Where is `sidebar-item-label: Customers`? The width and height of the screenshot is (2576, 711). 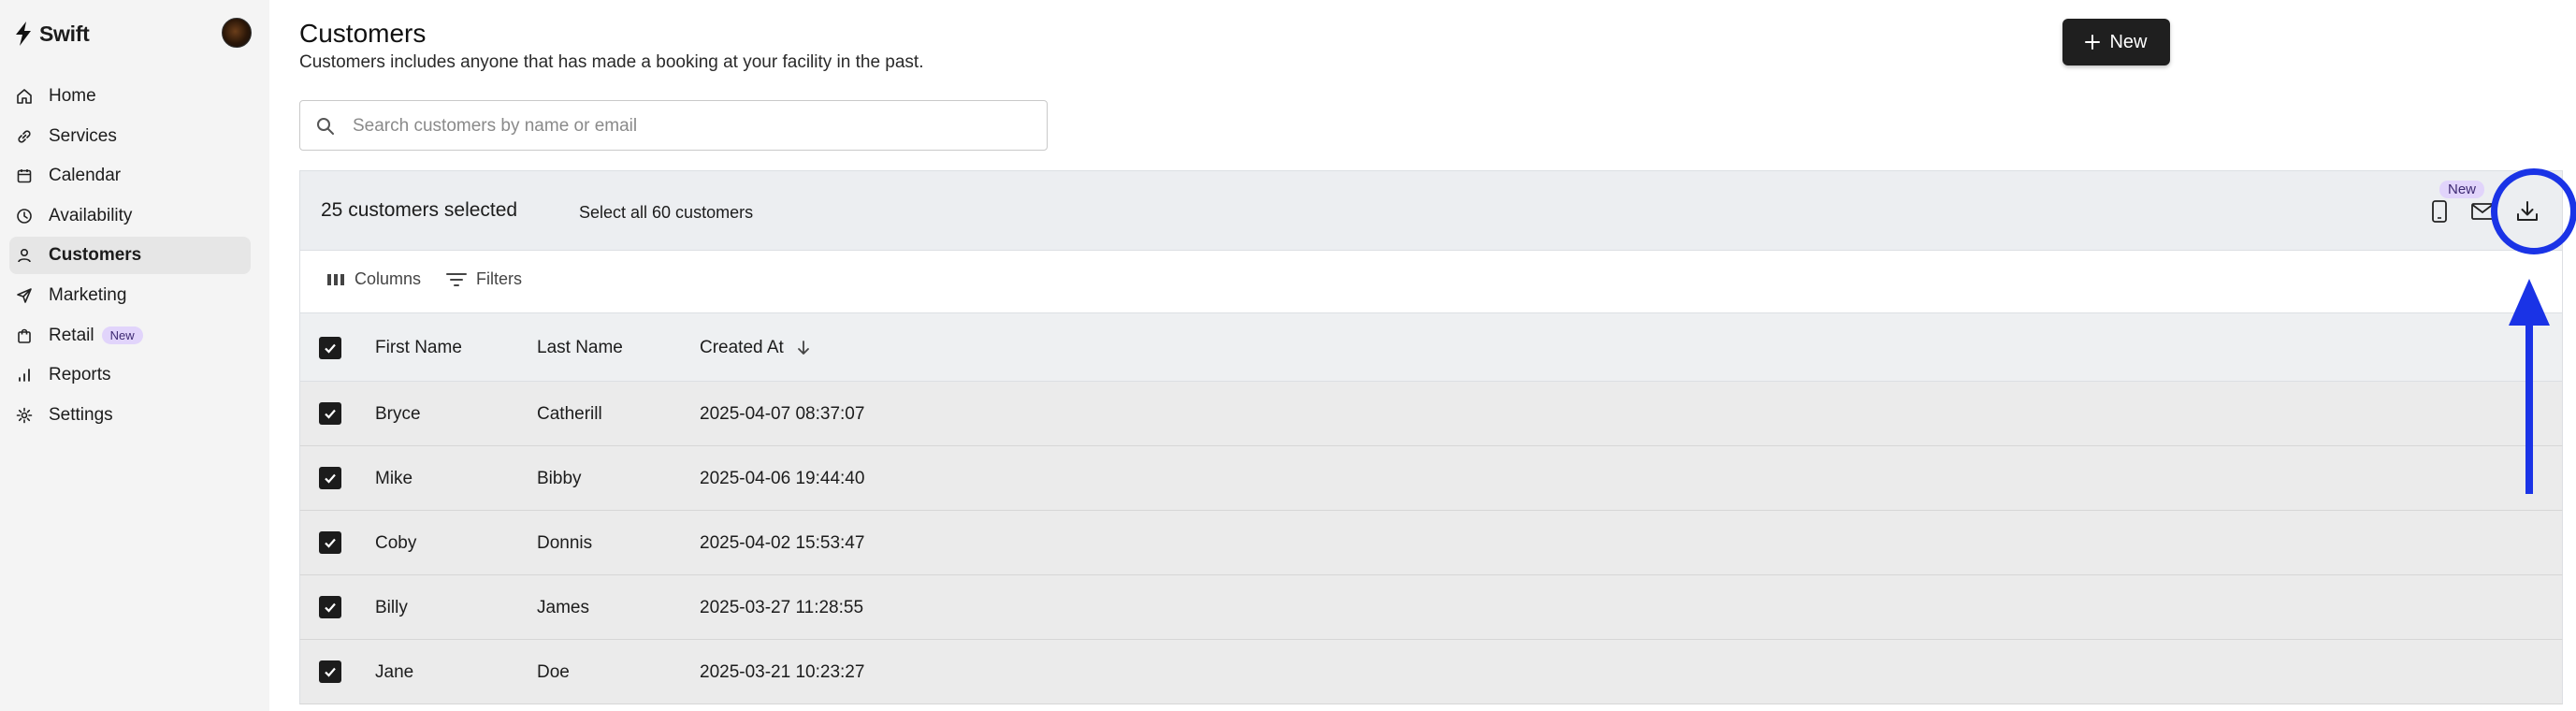 sidebar-item-label: Customers is located at coordinates (95, 255).